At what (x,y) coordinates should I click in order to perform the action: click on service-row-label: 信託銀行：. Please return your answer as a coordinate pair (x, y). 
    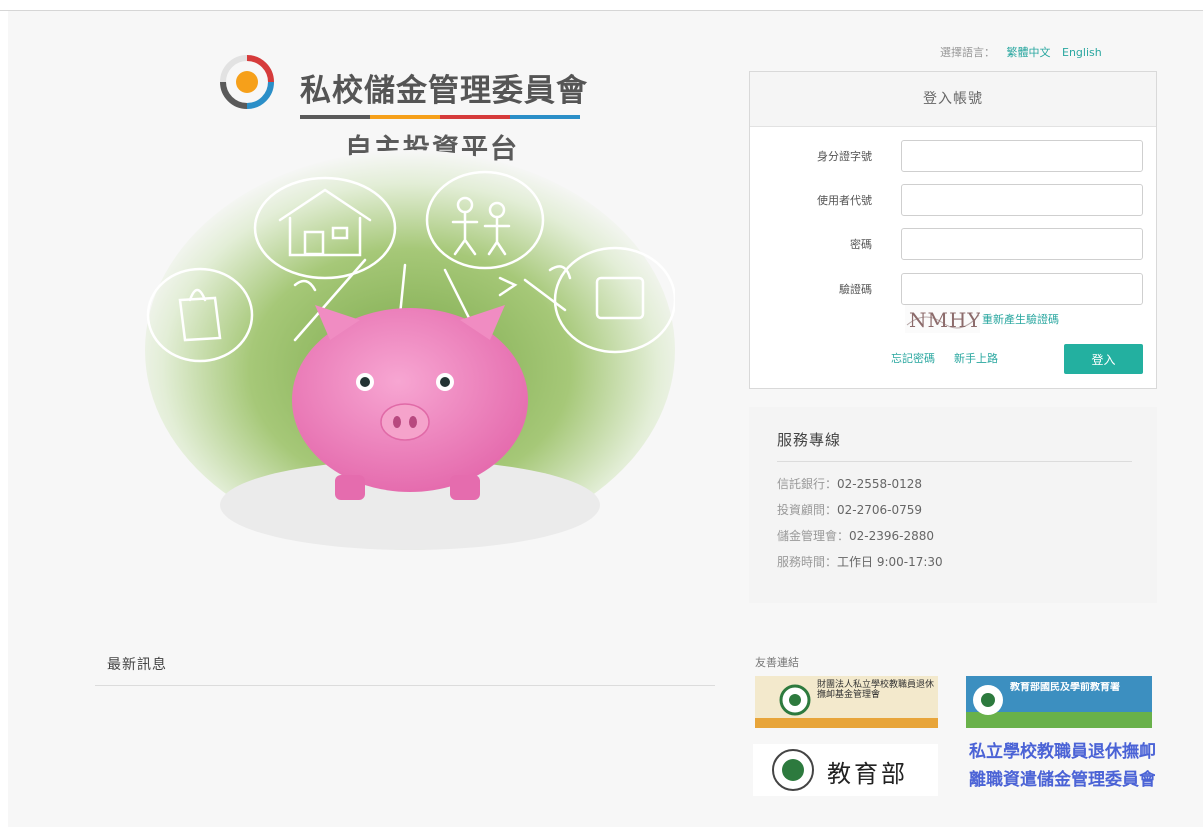
    Looking at the image, I should click on (807, 484).